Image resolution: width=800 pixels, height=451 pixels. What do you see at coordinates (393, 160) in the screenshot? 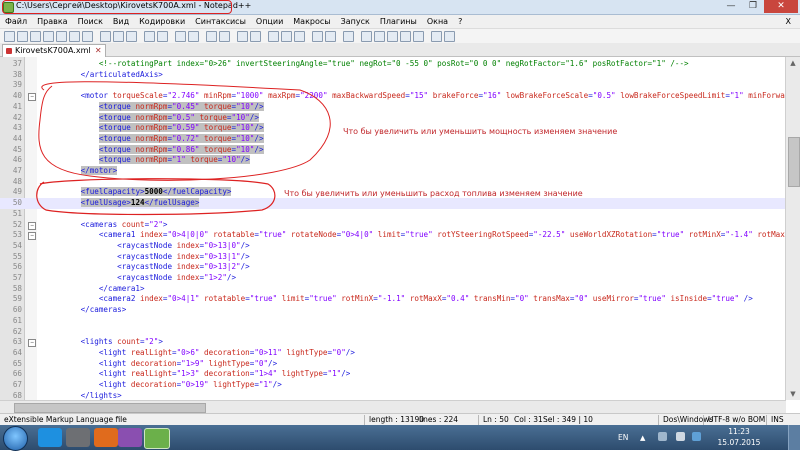
I see `code-line: 46 <torque normRpm="1" torque="10"/>` at bounding box center [393, 160].